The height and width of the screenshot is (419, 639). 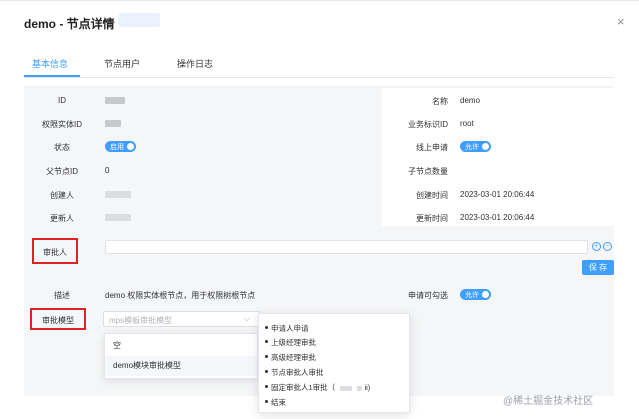 I want to click on approval-model-label: 审批模型, so click(x=58, y=320).